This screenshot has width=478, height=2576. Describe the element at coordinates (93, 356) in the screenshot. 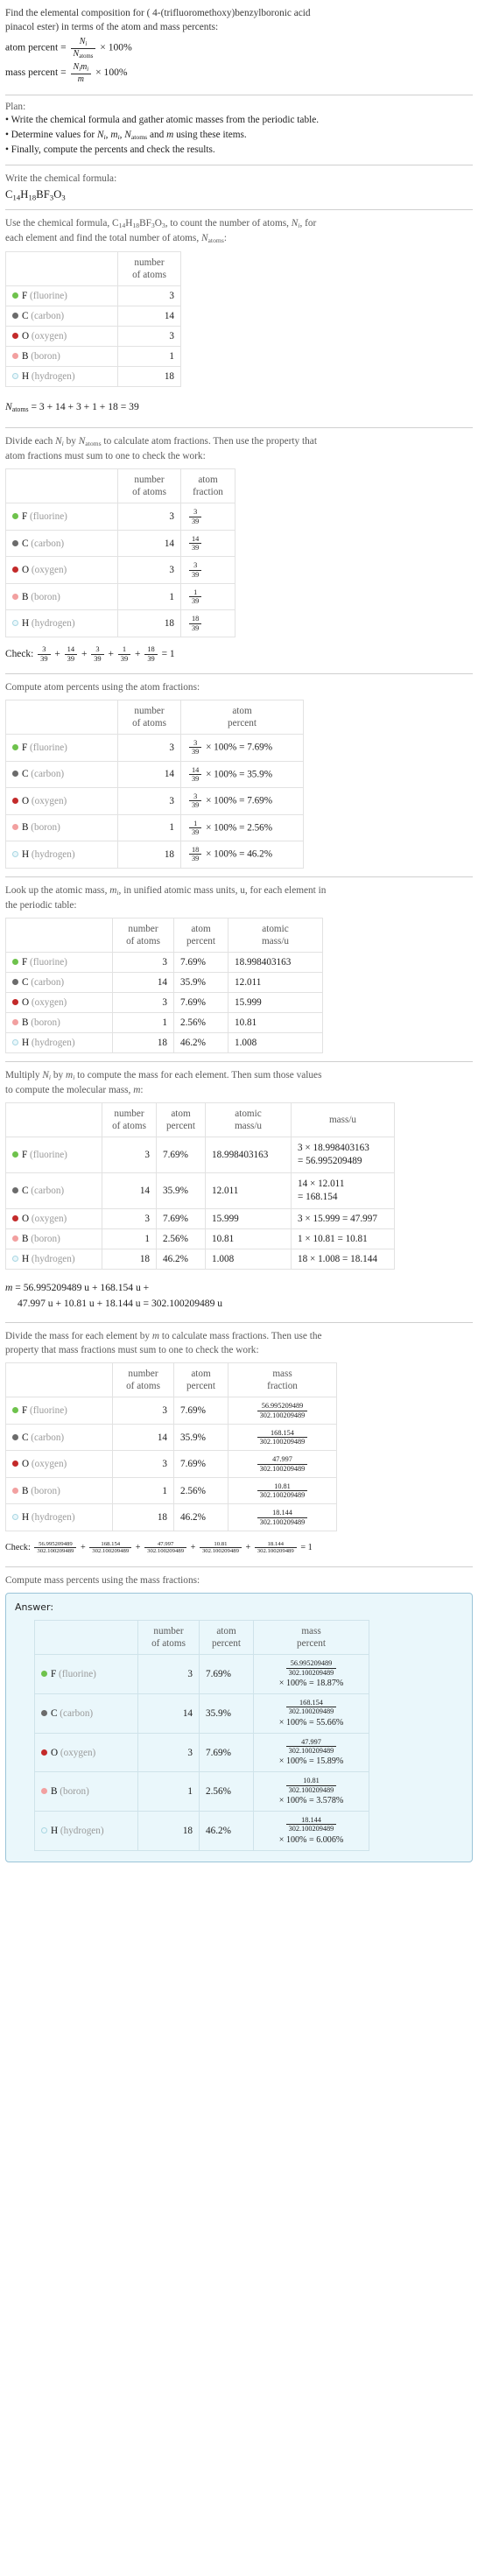

I see `table-row: B (boron) 1` at that location.